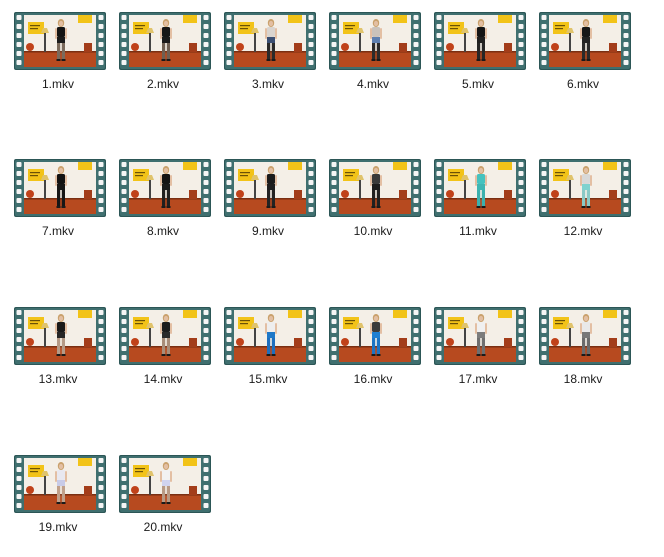  Describe the element at coordinates (478, 379) in the screenshot. I see `file-name-label: 17.mkv` at that location.